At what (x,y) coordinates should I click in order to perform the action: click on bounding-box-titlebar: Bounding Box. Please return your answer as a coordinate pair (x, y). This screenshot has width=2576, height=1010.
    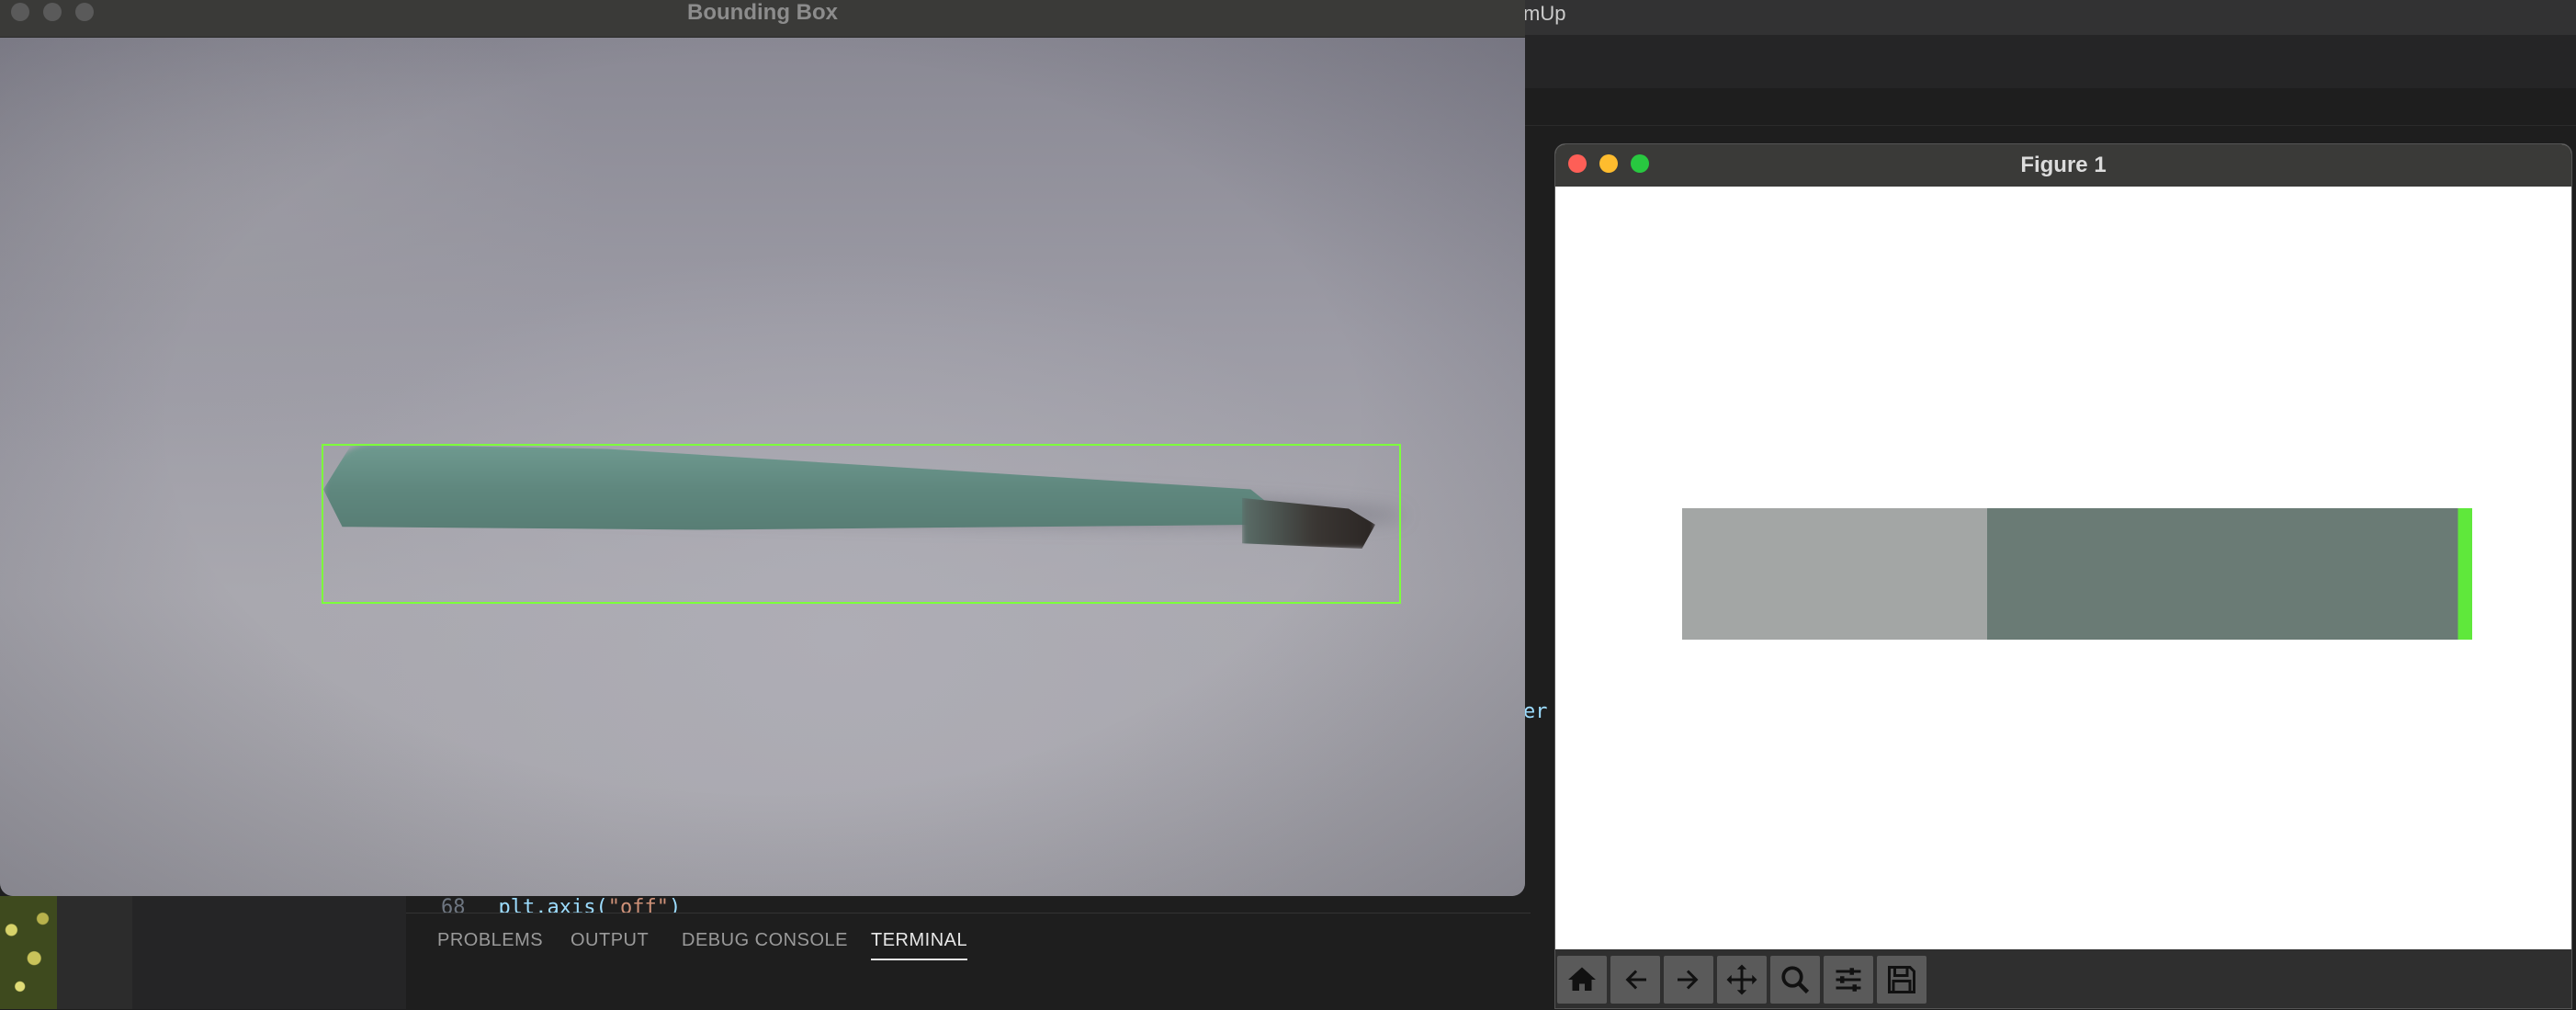
    Looking at the image, I should click on (762, 19).